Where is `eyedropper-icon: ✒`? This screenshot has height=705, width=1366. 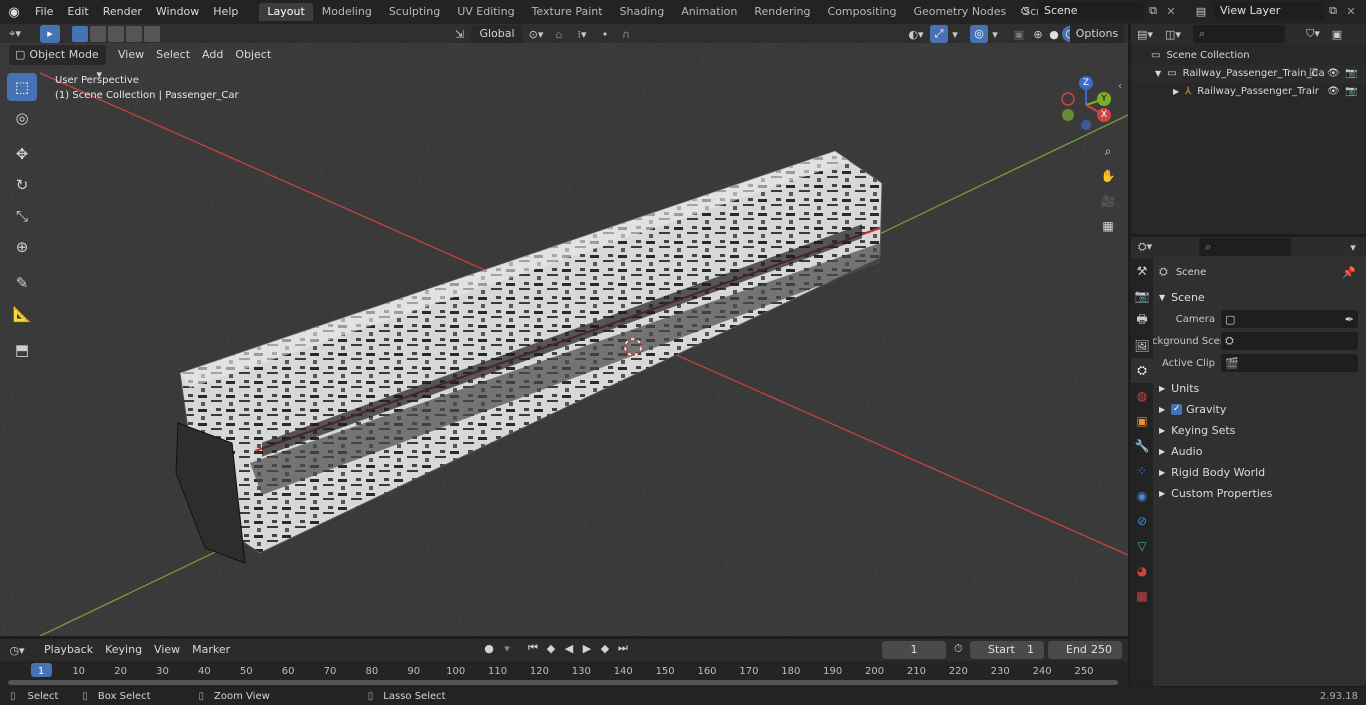 eyedropper-icon: ✒ is located at coordinates (1349, 319).